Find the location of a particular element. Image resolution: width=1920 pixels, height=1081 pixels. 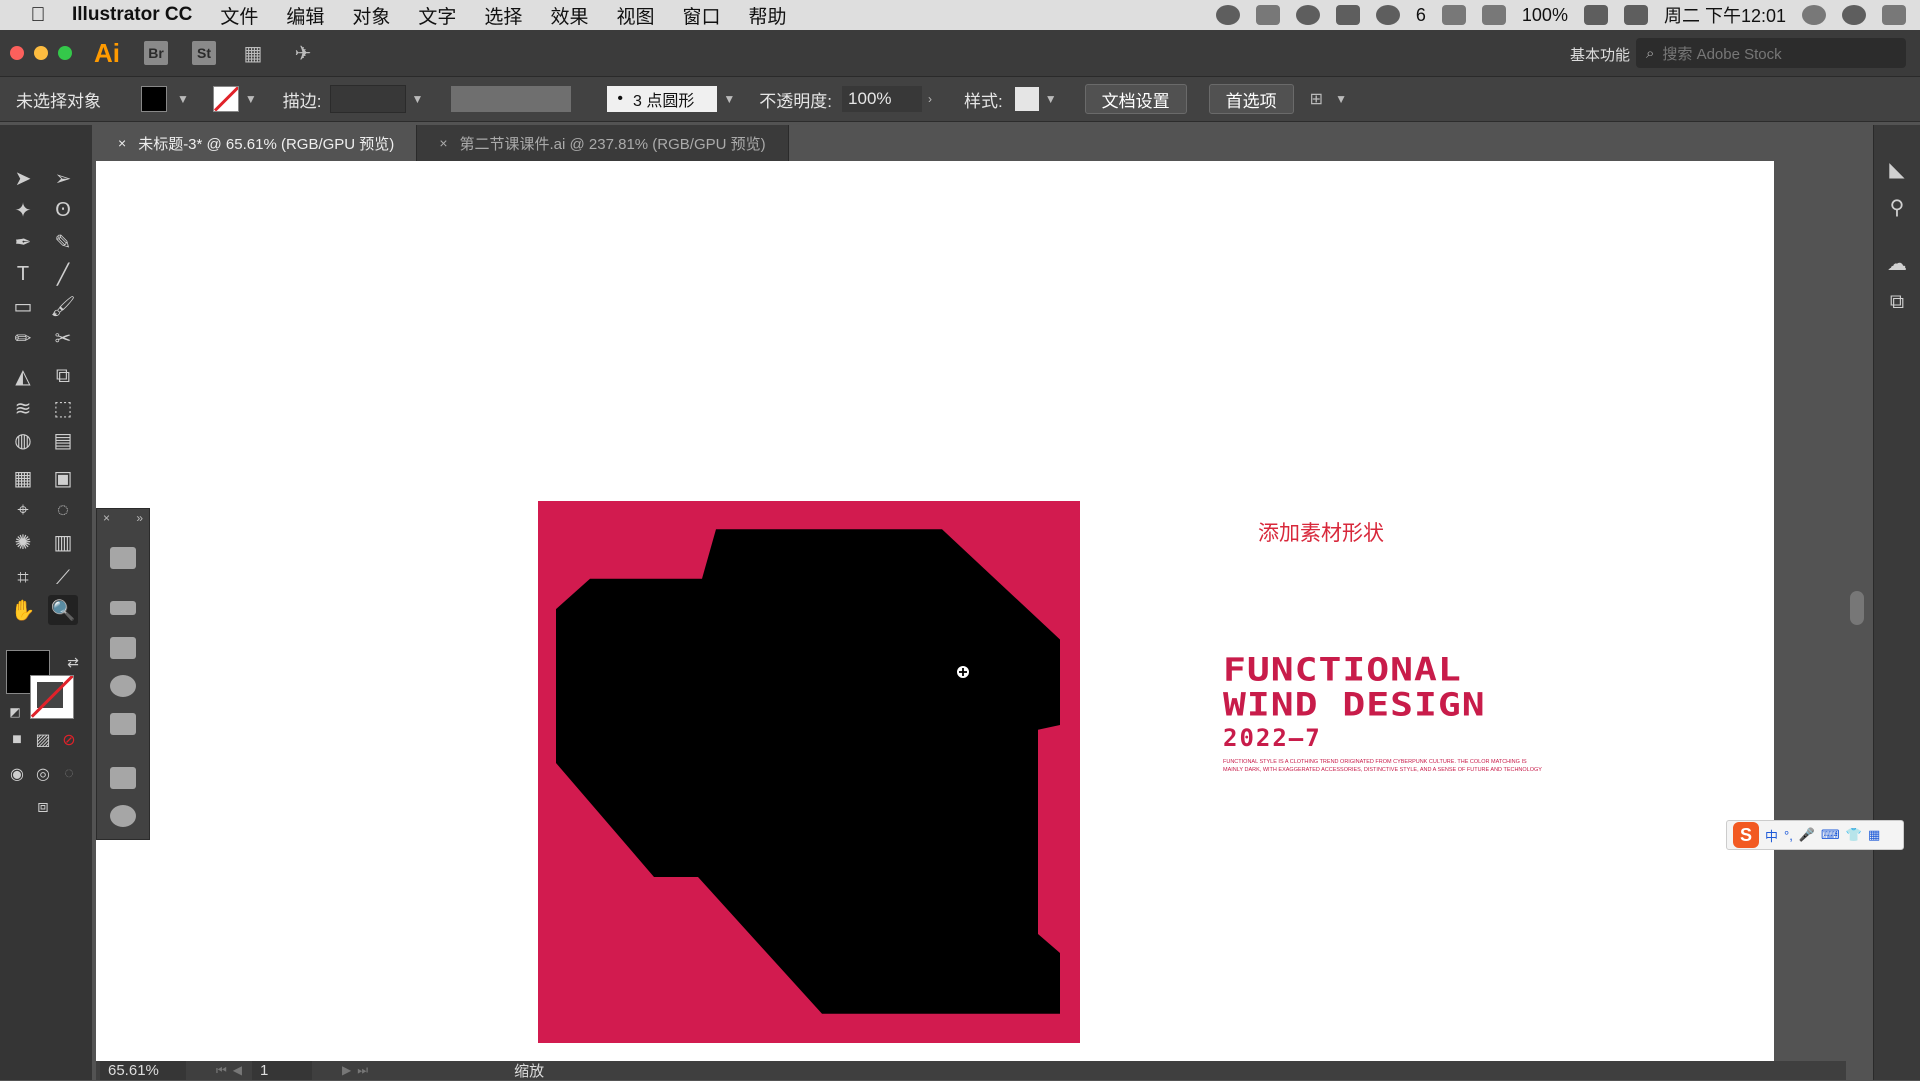

shape-builder-tool-icon: ◍ is located at coordinates (23, 440).